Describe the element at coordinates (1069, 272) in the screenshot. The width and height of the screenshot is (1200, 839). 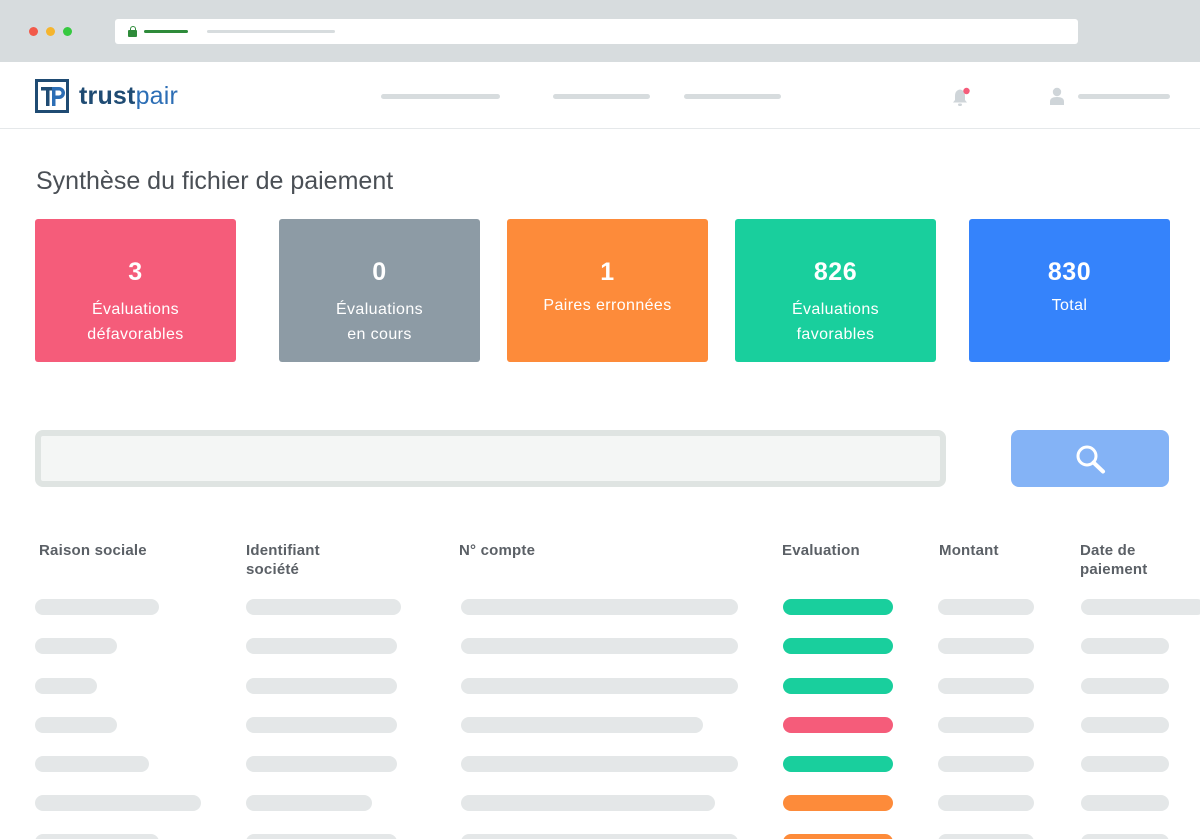
I see `card-value: 830` at that location.